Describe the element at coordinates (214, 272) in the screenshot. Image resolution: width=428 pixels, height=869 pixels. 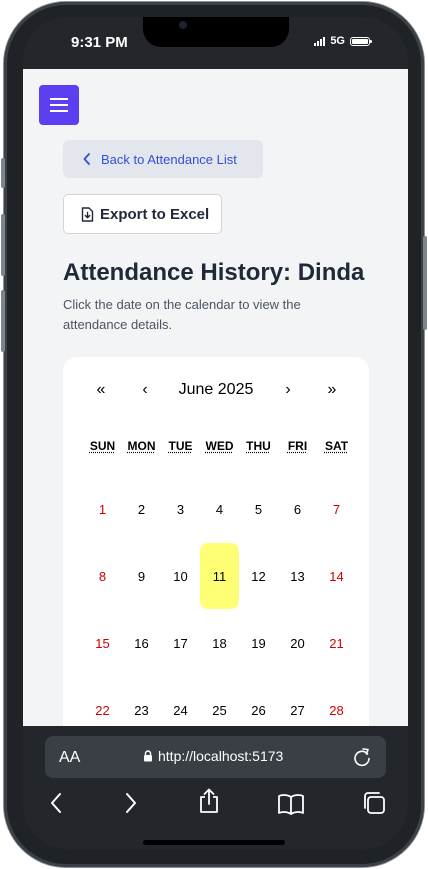
I see `page-title: Attendance History: Dinda` at that location.